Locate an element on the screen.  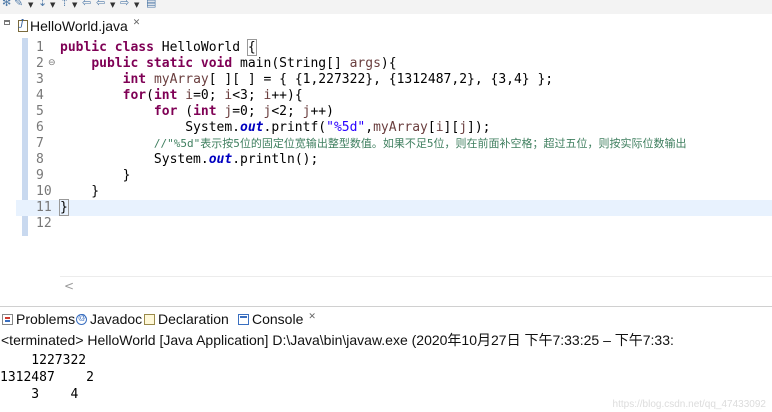
code-token: HelloWorld is located at coordinates (204, 47).